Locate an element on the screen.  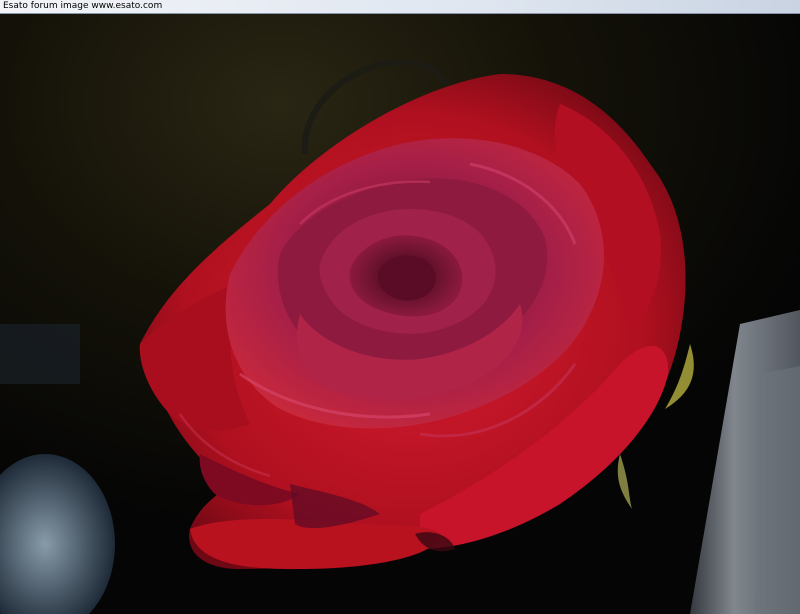
background-left-shape is located at coordinates (40, 354).